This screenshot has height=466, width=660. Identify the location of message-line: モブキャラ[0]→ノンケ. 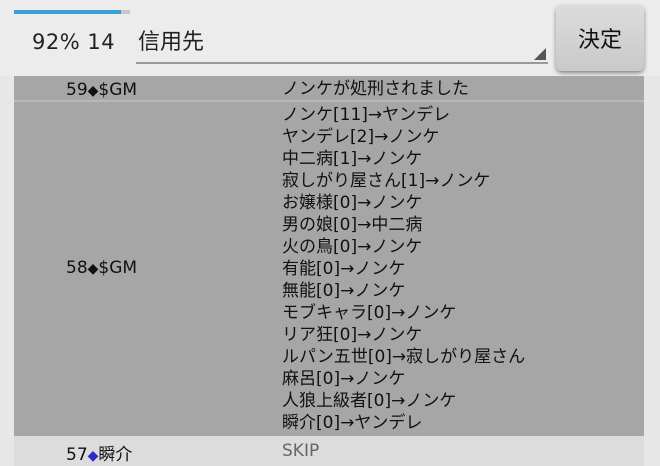
(369, 313).